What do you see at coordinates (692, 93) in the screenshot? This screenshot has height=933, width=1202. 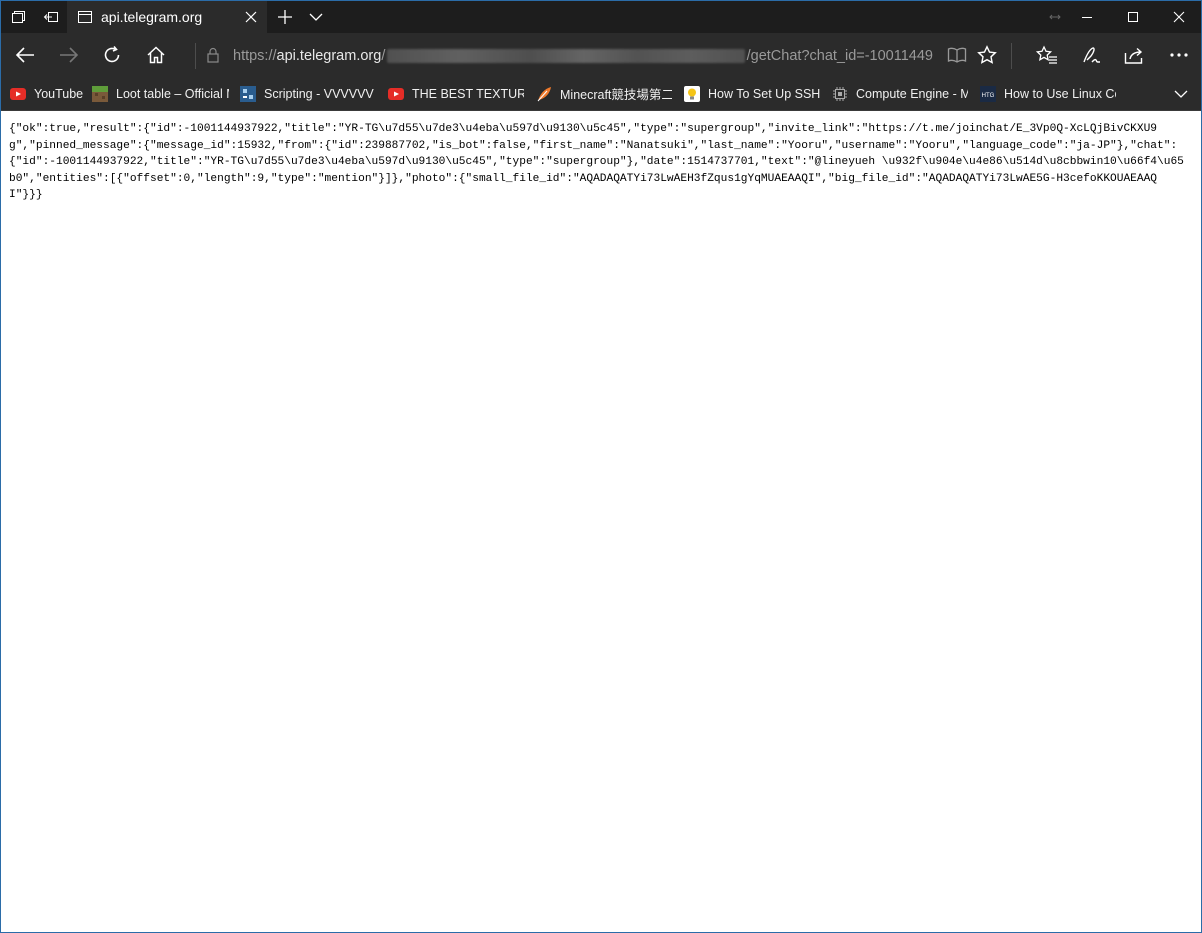 I see `lightbulb-icon` at bounding box center [692, 93].